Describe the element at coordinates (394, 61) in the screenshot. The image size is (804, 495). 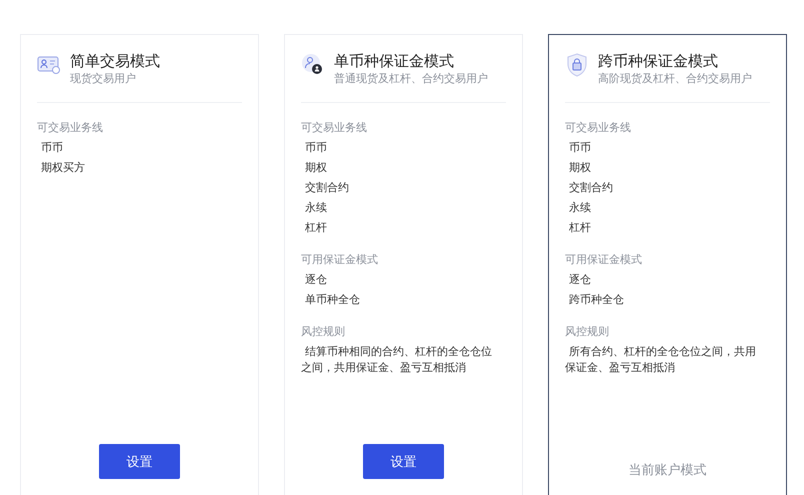
I see `mode-title: 单币种保证金模式` at that location.